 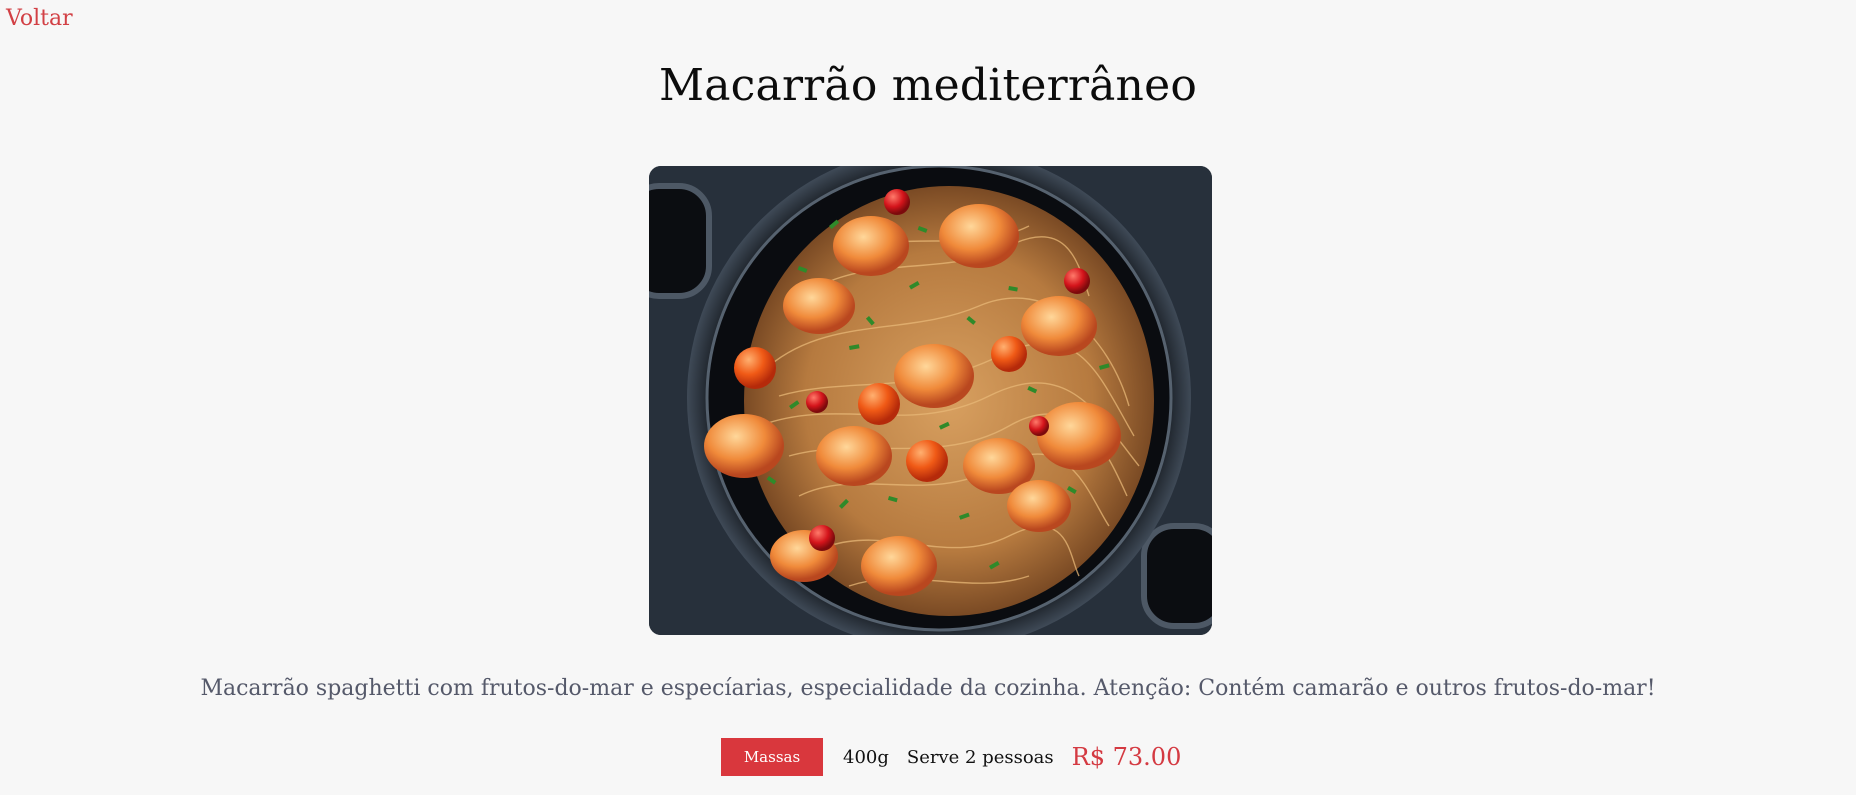 What do you see at coordinates (39, 18) in the screenshot?
I see `back-link: Voltar` at bounding box center [39, 18].